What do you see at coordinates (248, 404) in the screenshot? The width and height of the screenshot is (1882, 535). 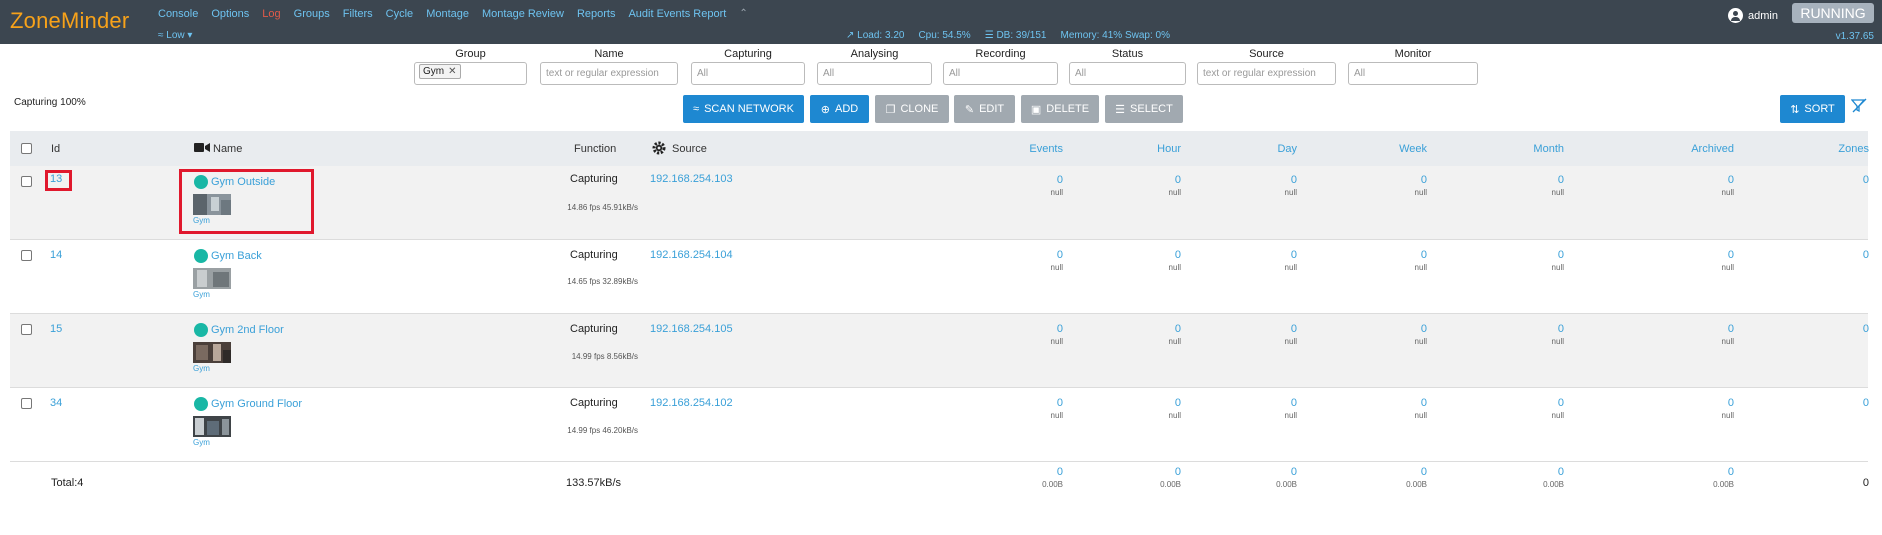 I see `monitor-name-link: Gym Ground Floor` at bounding box center [248, 404].